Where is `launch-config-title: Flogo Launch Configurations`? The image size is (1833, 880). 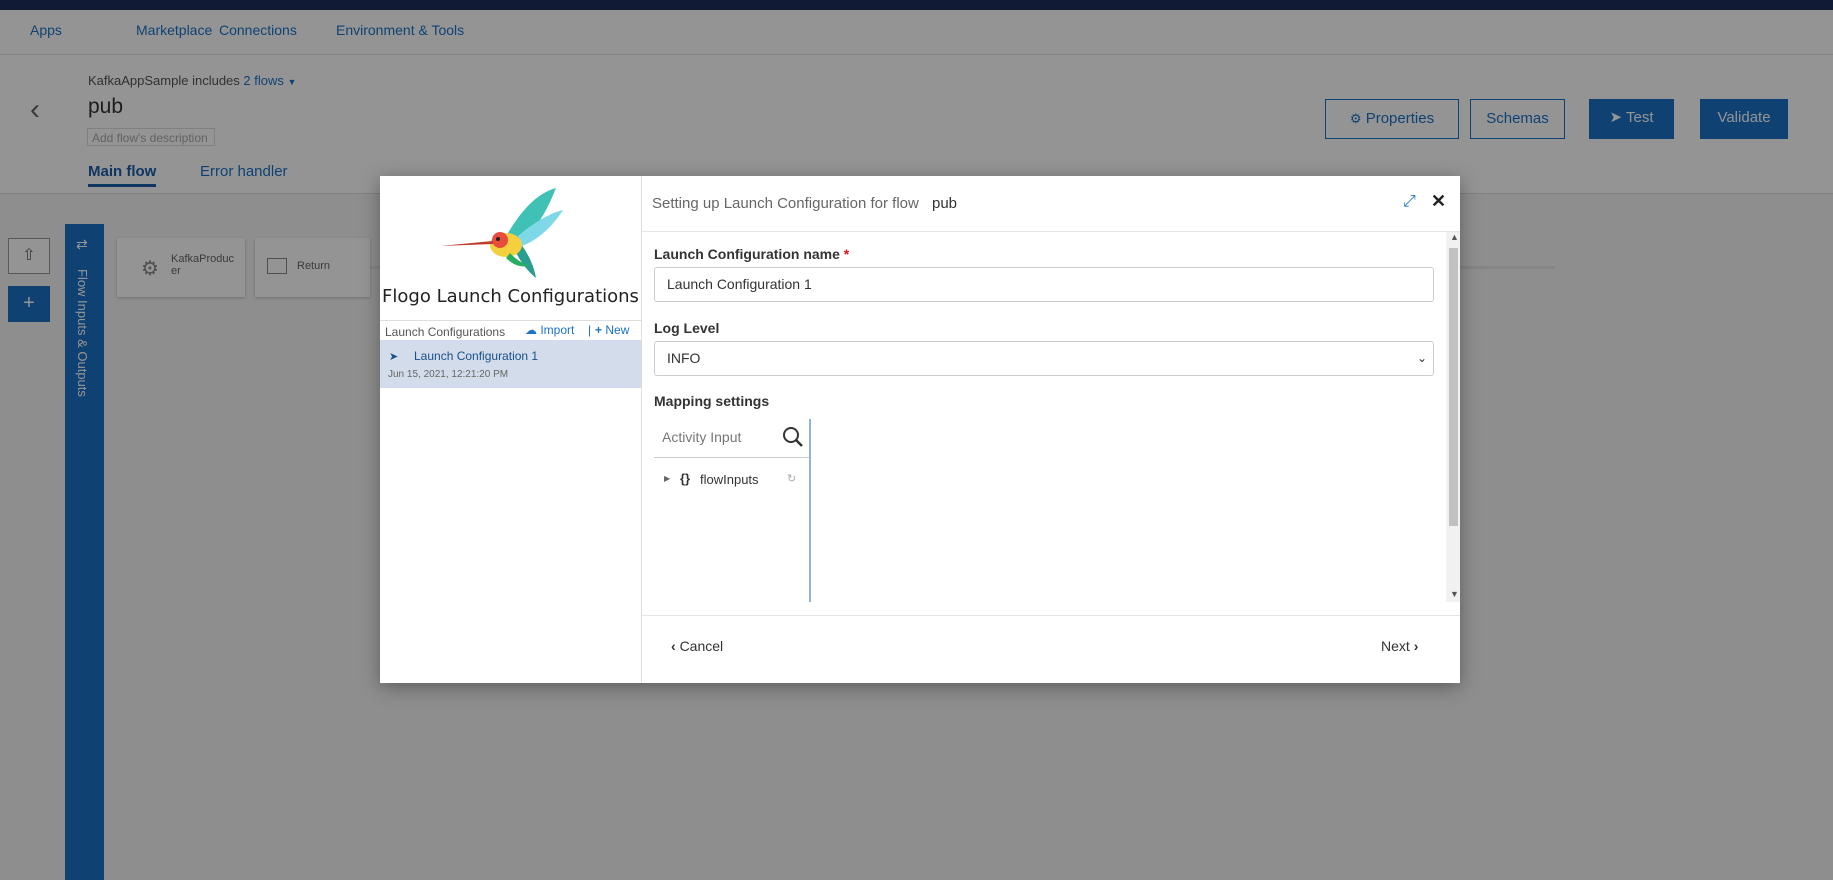 launch-config-title: Flogo Launch Configurations is located at coordinates (510, 296).